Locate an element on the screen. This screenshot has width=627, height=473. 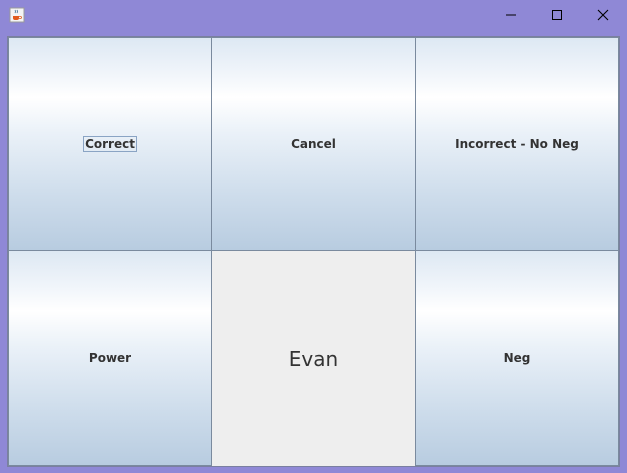
minimize-button is located at coordinates (511, 15).